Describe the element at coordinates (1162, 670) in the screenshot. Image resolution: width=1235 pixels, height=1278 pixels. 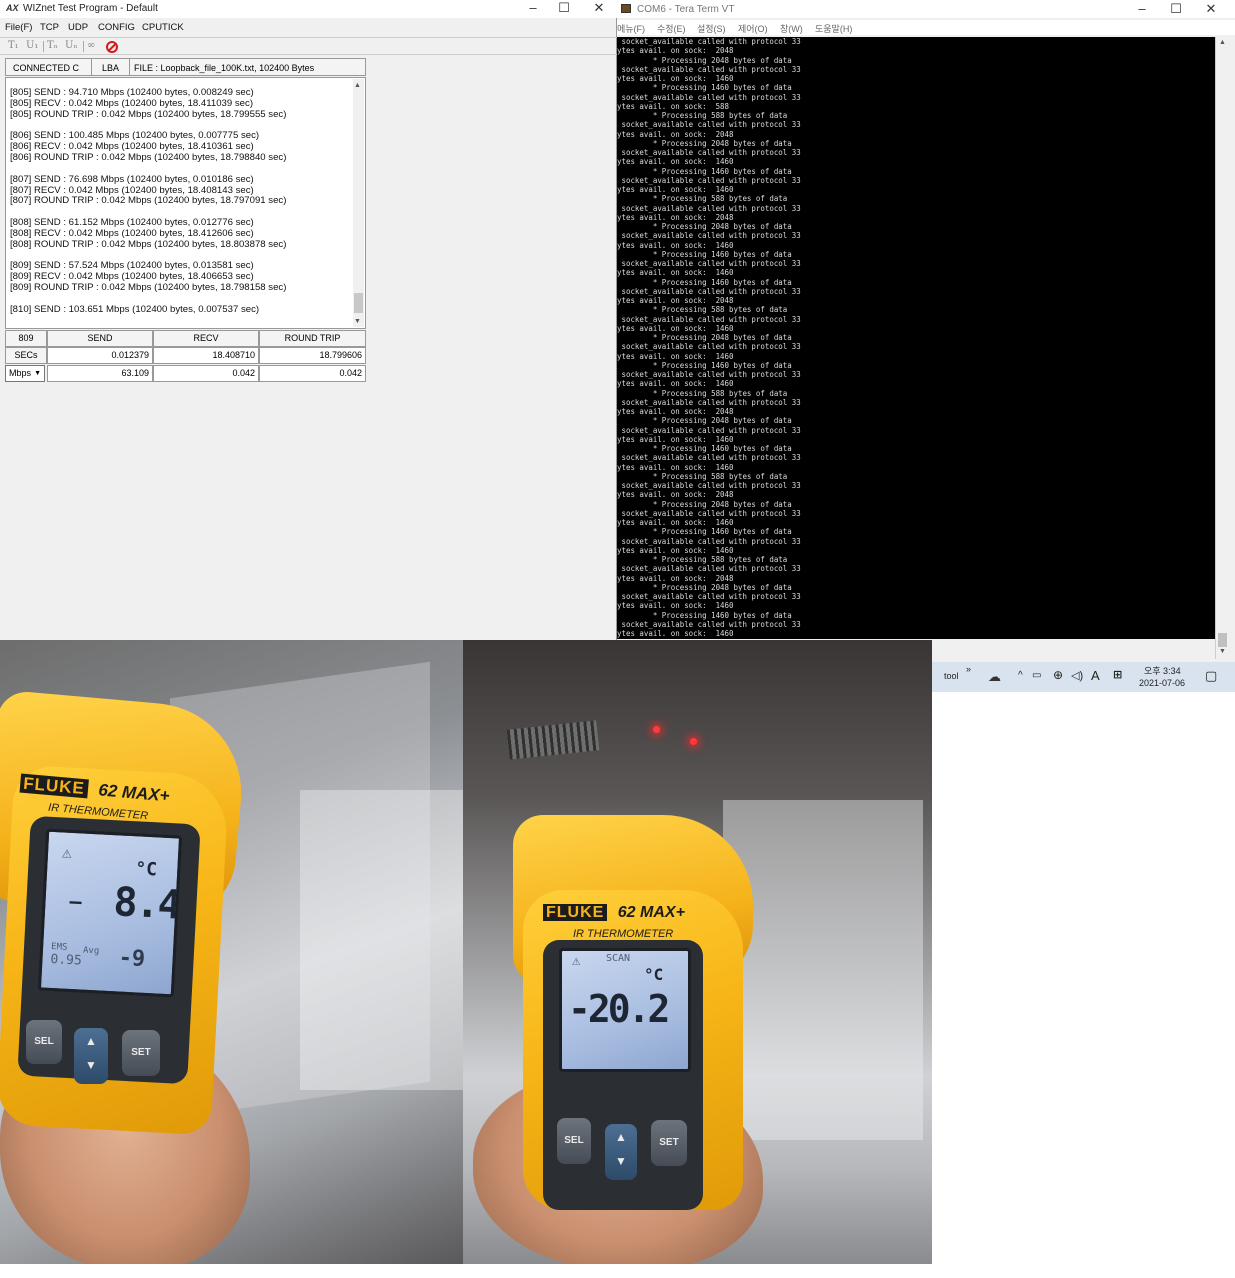
I see `clock-time: 오후 3:34` at that location.